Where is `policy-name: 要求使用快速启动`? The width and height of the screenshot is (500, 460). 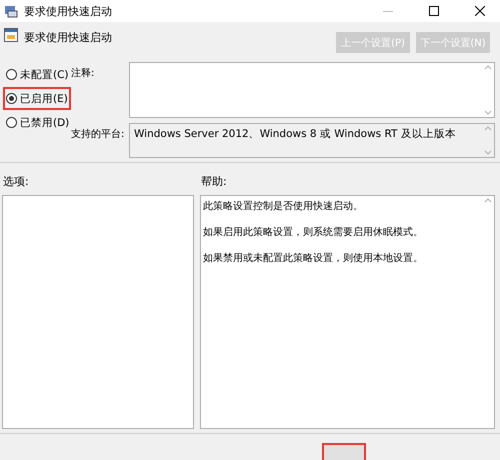 policy-name: 要求使用快速启动 is located at coordinates (68, 37).